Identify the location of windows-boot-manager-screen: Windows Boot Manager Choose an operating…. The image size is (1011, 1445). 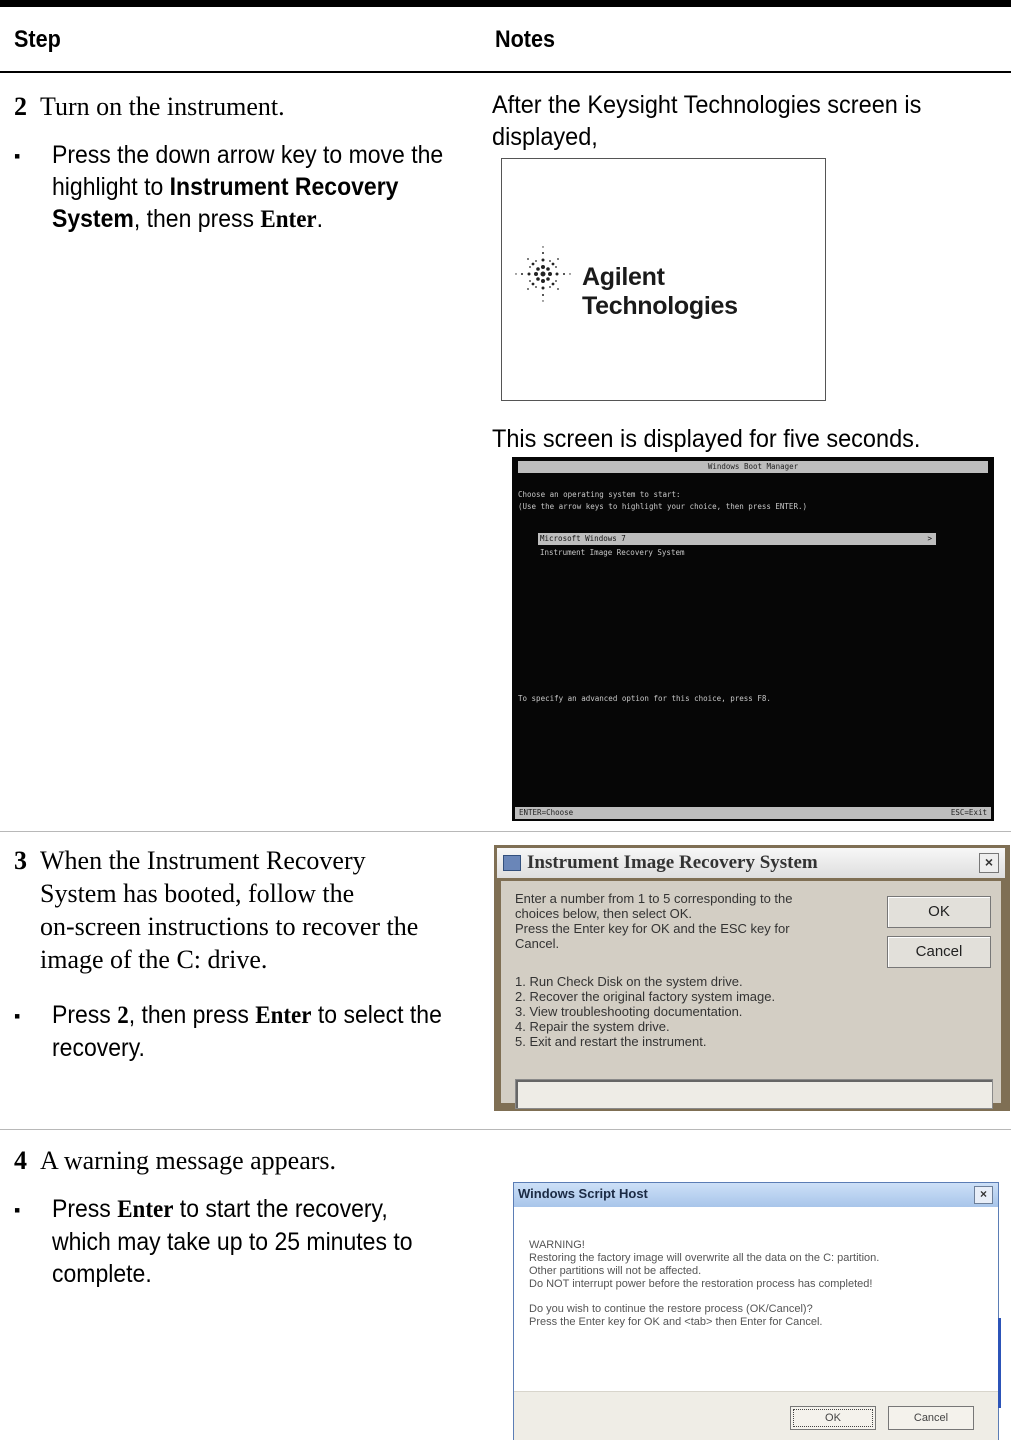
(753, 639).